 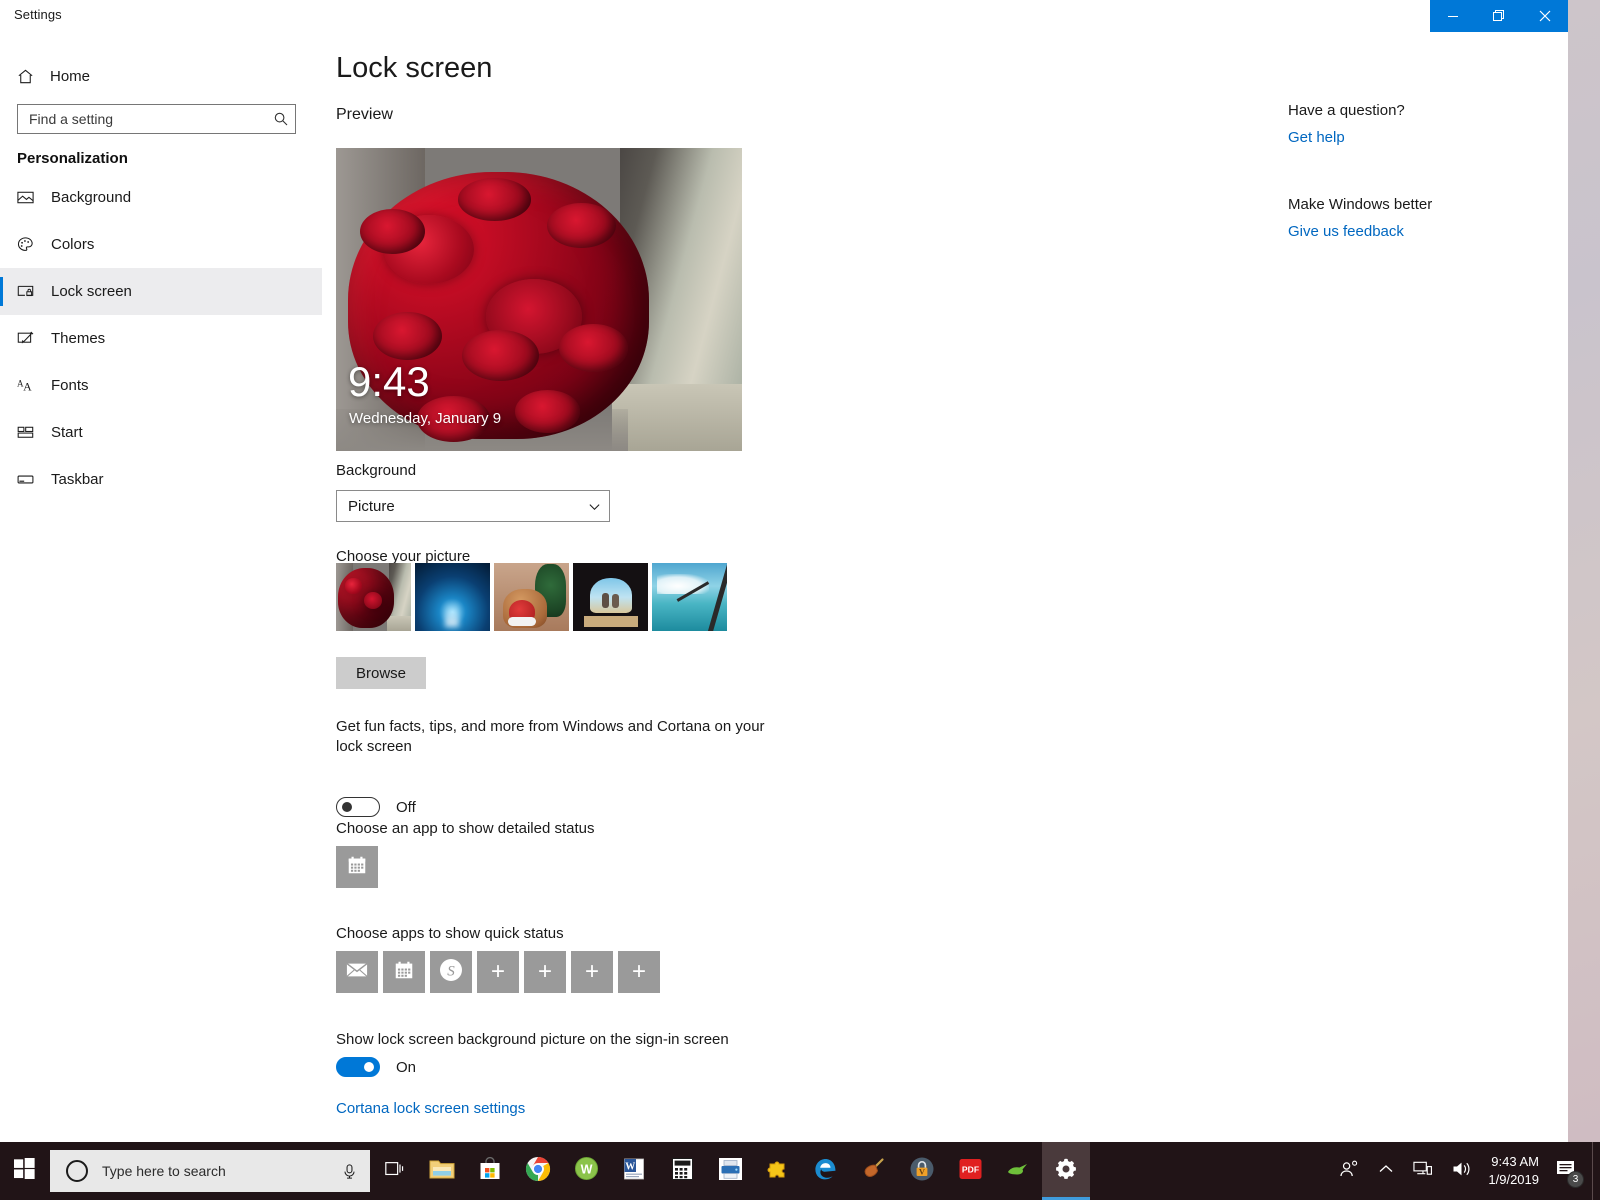 I want to click on svg-text: S, so click(x=451, y=971).